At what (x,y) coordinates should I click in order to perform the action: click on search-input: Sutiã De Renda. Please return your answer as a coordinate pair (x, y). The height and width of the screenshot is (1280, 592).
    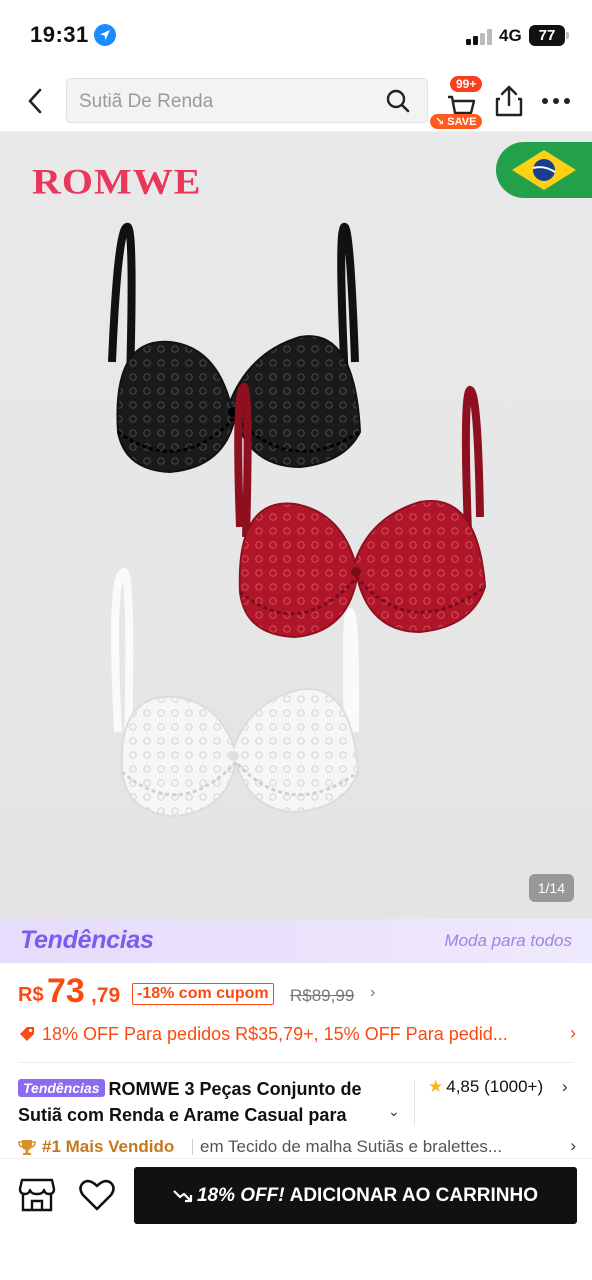
    Looking at the image, I should click on (247, 100).